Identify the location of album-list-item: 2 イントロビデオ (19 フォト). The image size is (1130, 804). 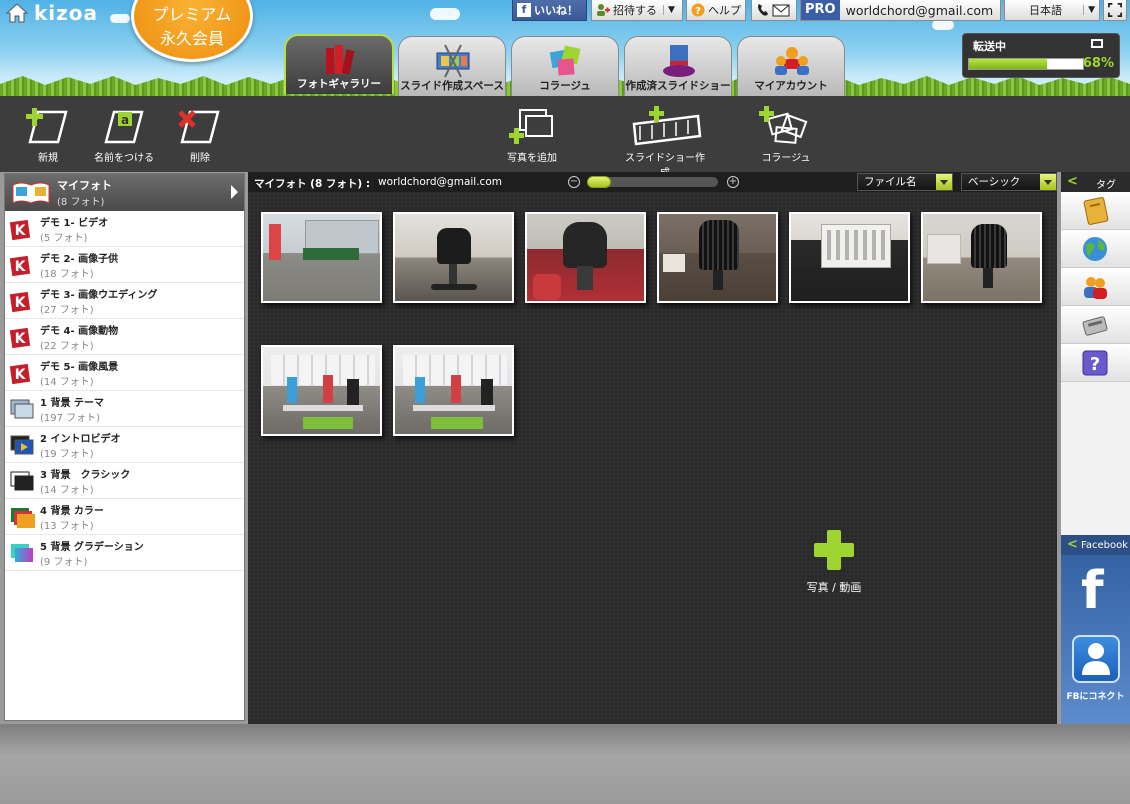
(124, 445).